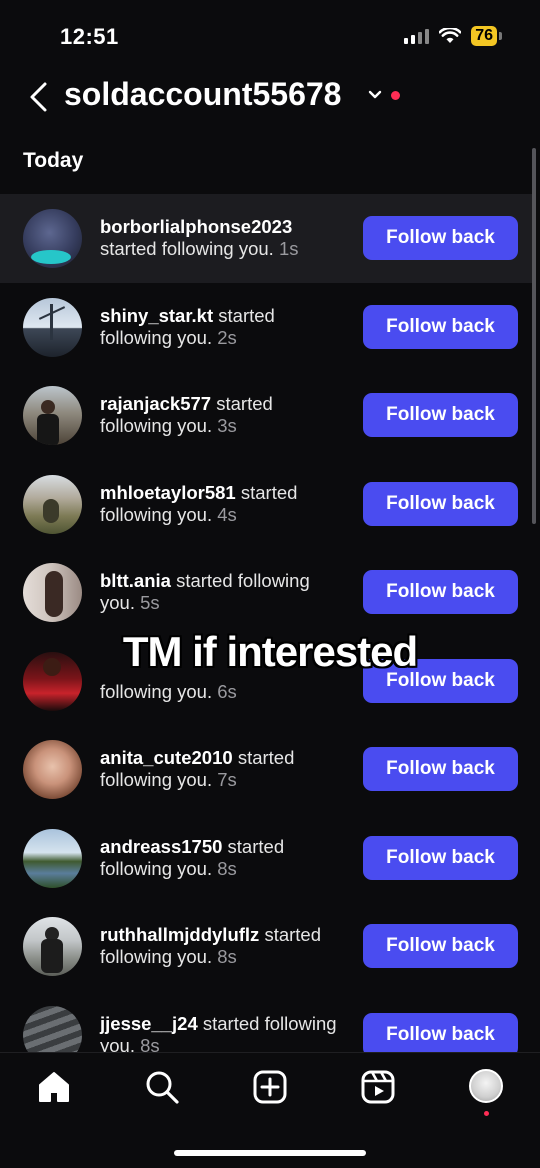 The image size is (540, 1168). Describe the element at coordinates (166, 757) in the screenshot. I see `username: anita_cute2010` at that location.